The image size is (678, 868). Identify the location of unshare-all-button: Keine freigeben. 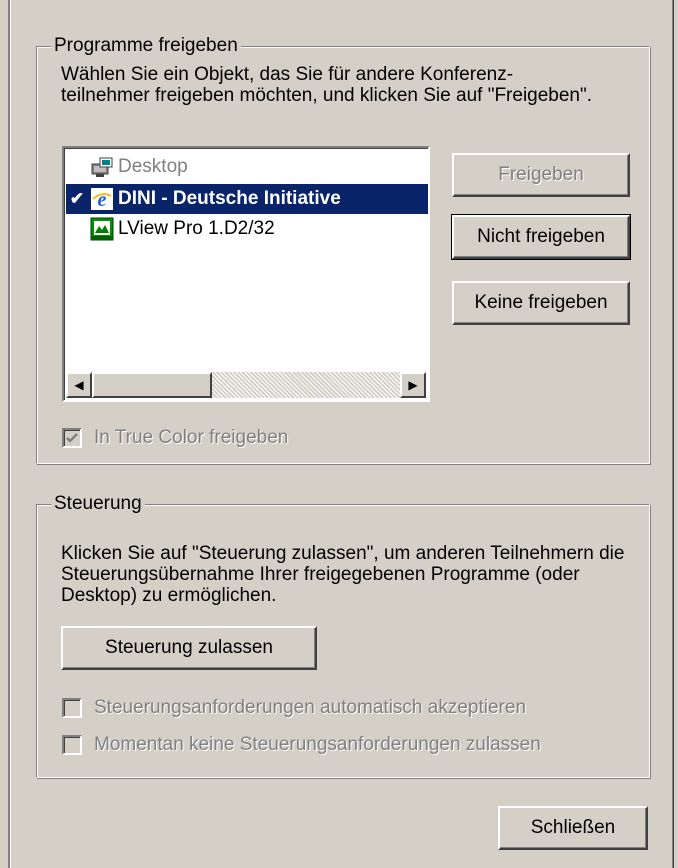
(541, 303).